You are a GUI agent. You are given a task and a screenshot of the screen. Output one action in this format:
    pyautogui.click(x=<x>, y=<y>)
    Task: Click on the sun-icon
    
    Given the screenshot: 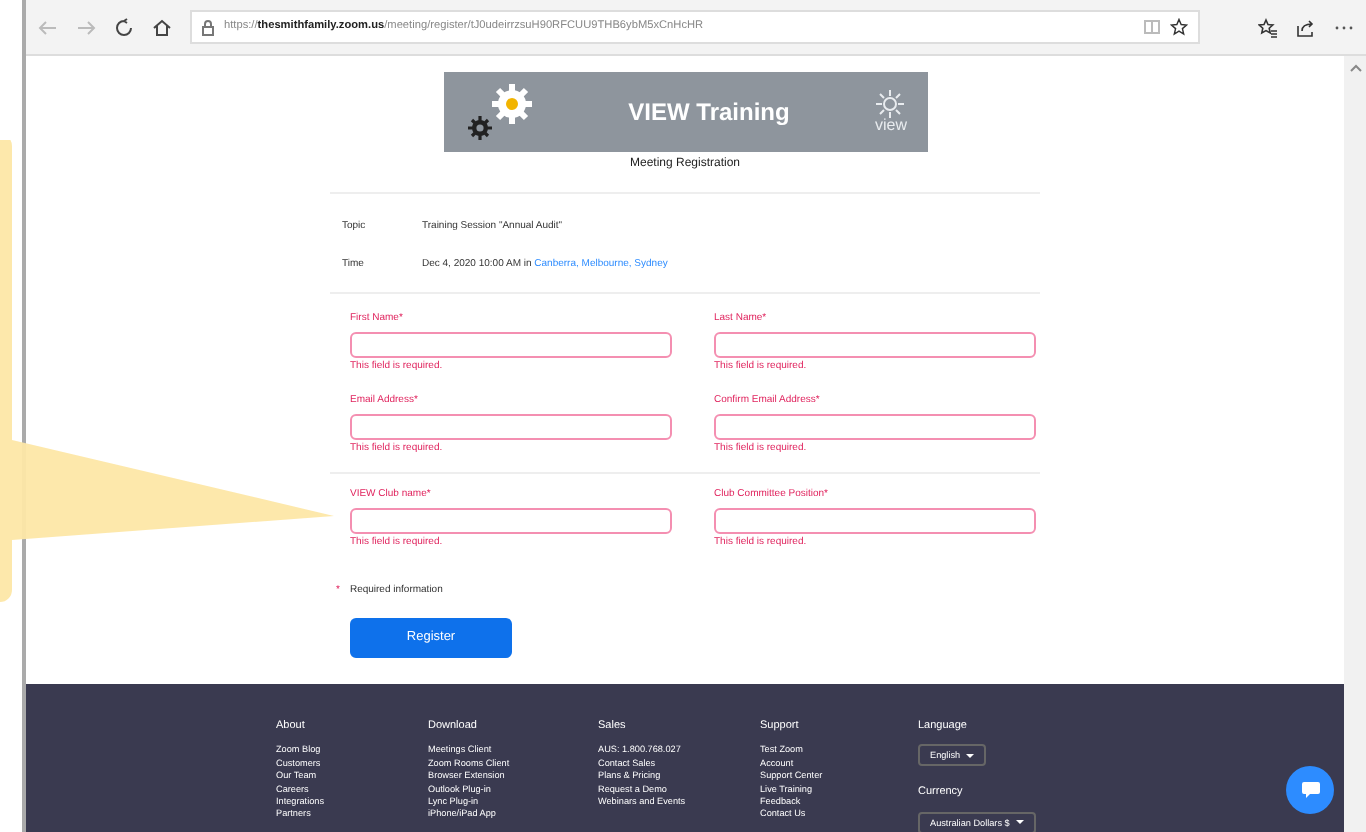 What is the action you would take?
    pyautogui.click(x=890, y=104)
    